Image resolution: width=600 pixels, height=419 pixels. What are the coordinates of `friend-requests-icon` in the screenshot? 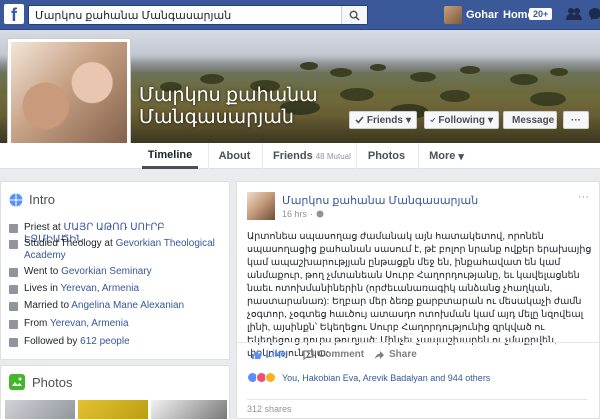 It's located at (574, 14).